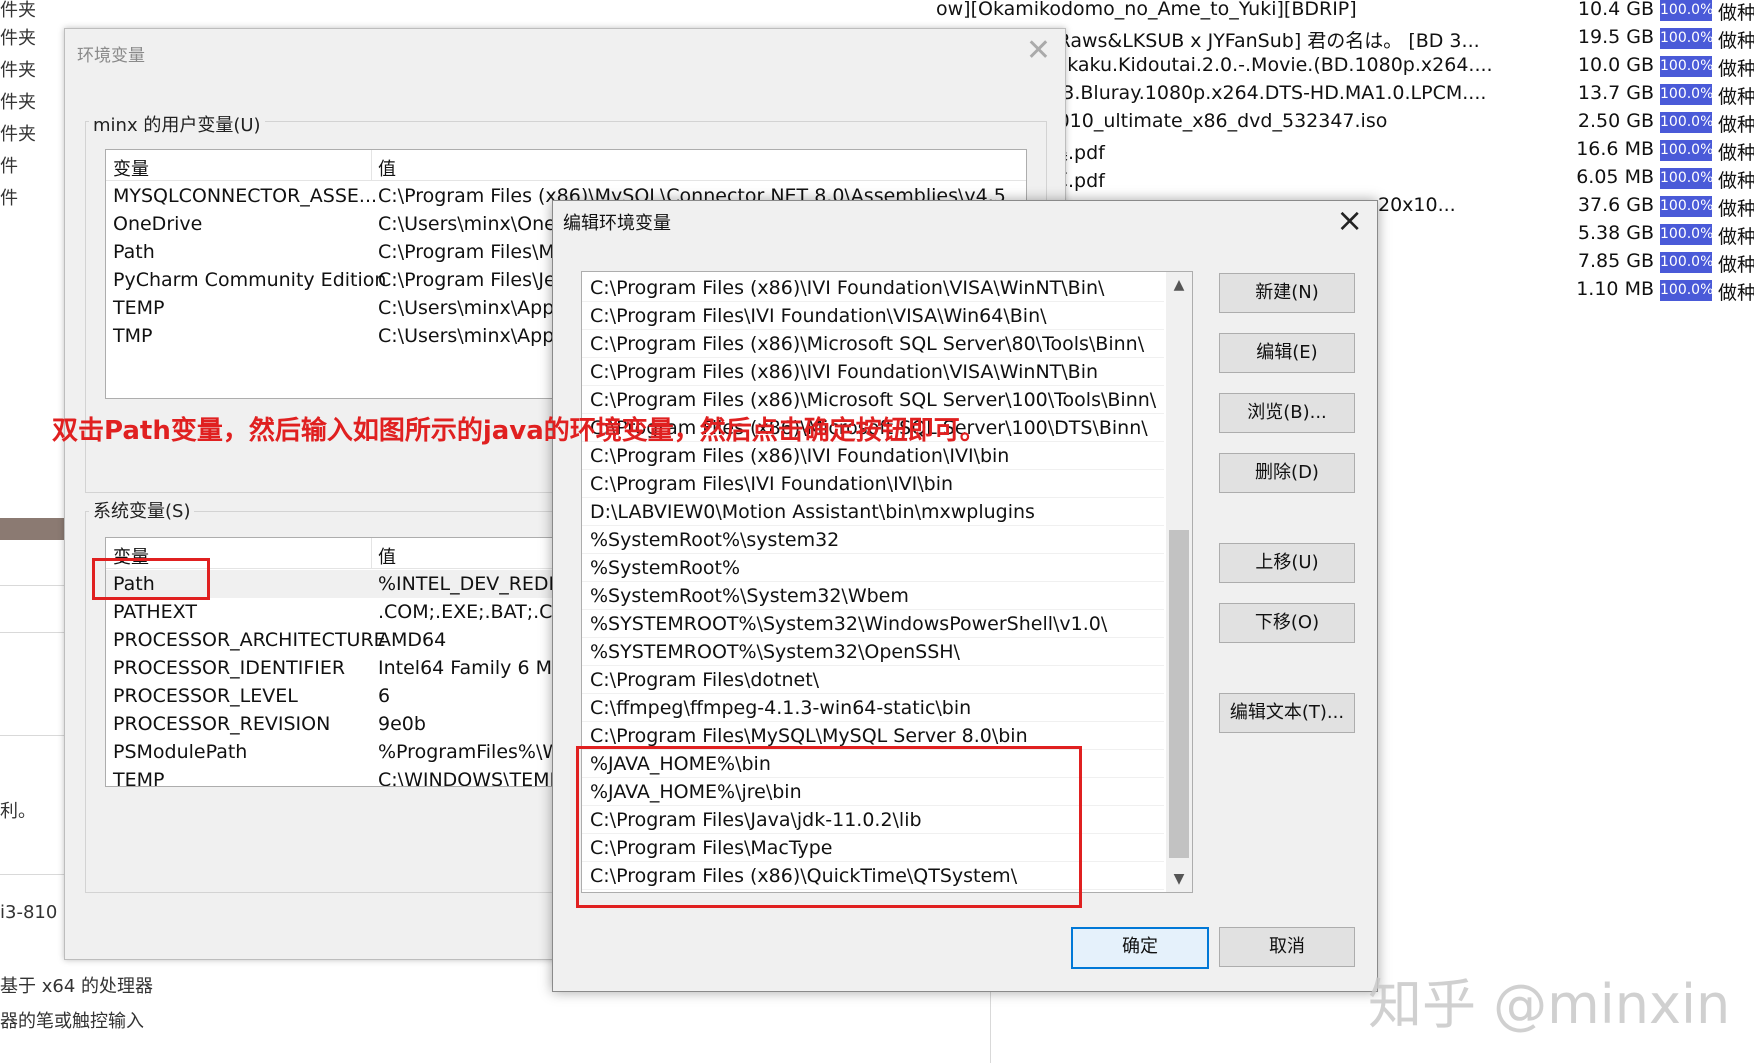 The image size is (1754, 1063). Describe the element at coordinates (1615, 121) in the screenshot. I see `download-size: 2.50 GB` at that location.